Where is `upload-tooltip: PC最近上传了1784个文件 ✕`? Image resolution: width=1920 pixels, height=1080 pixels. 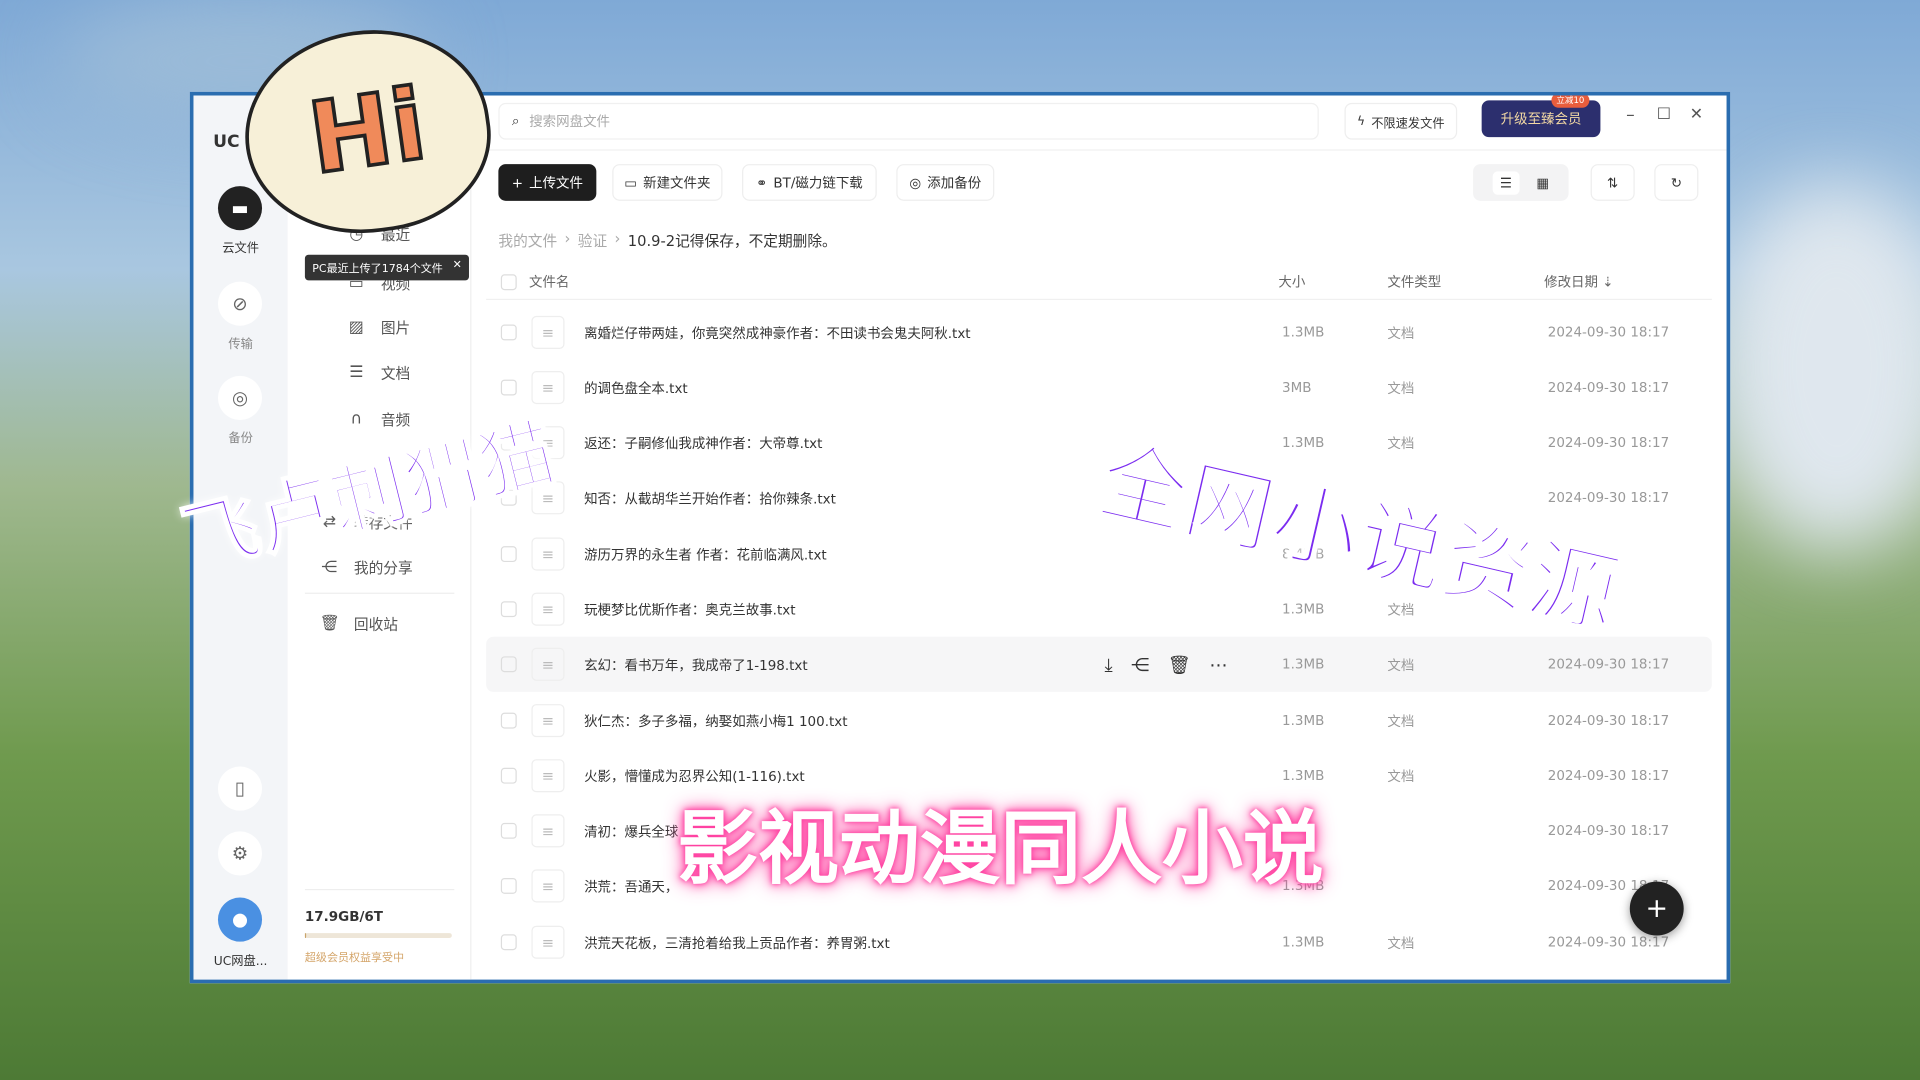 upload-tooltip: PC最近上传了1784个文件 ✕ is located at coordinates (387, 267).